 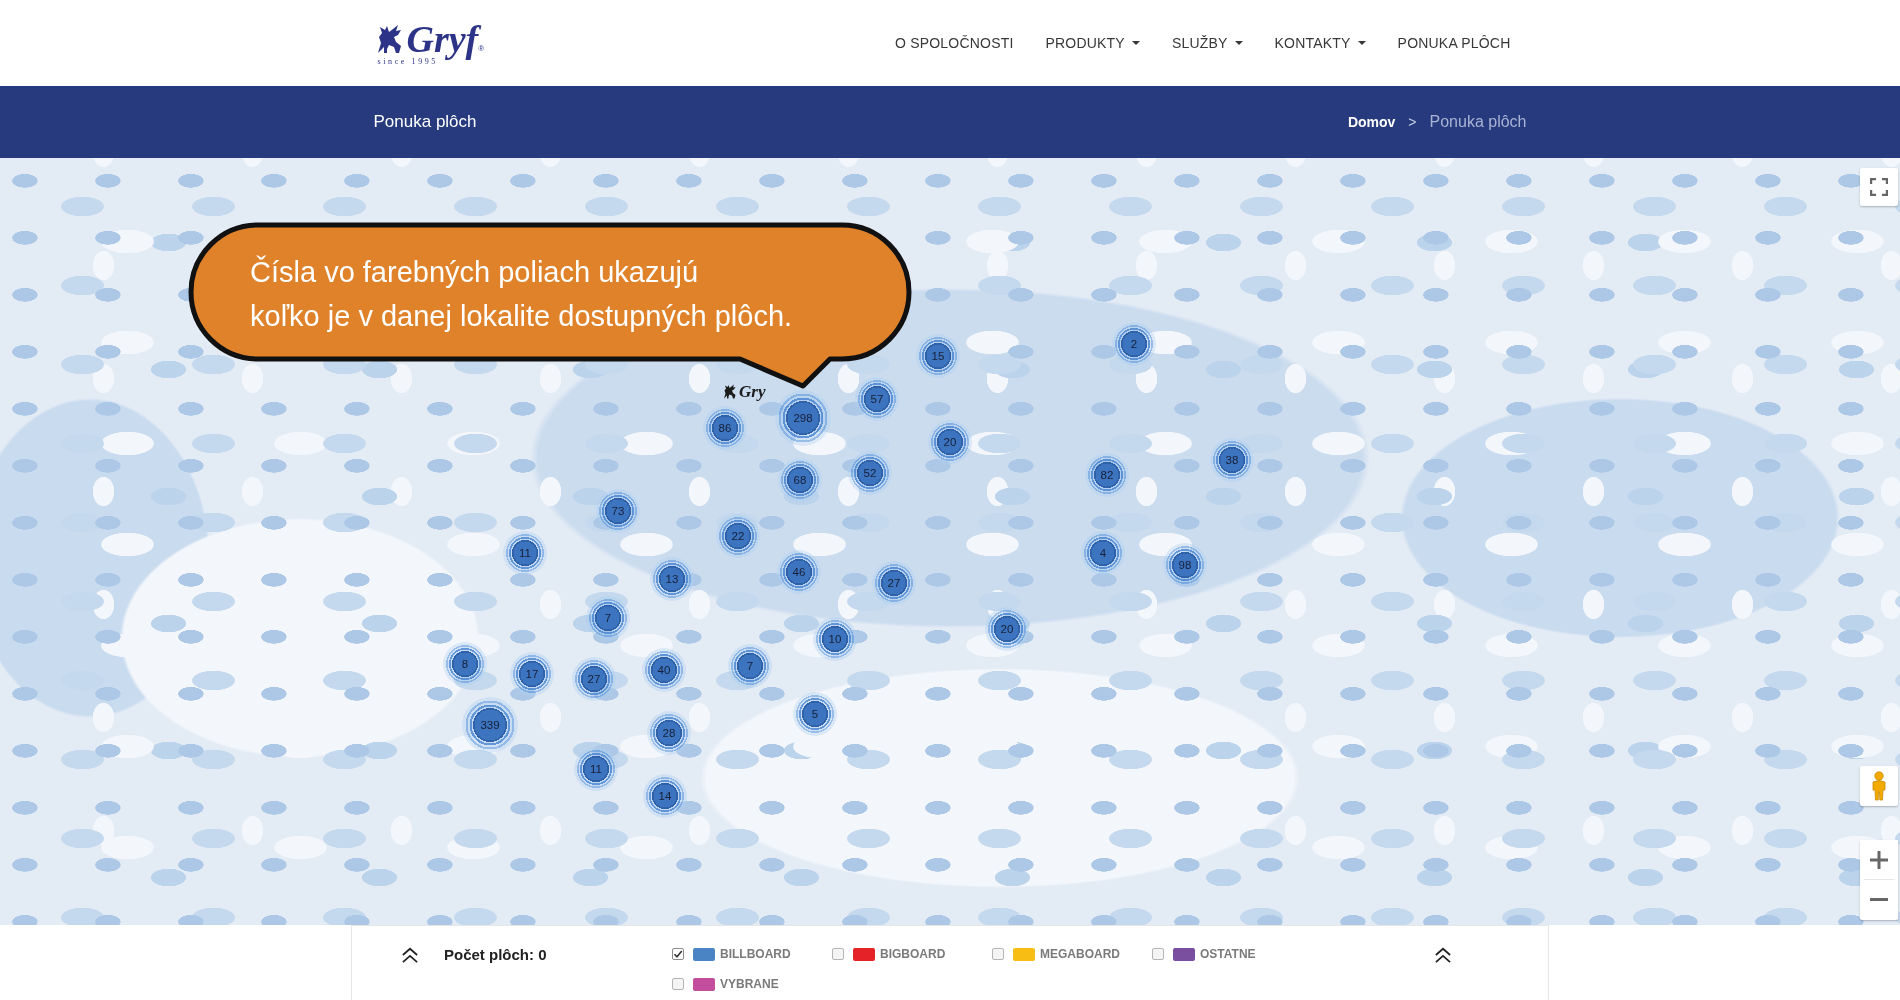 What do you see at coordinates (664, 670) in the screenshot?
I see `cluster-marker: 40` at bounding box center [664, 670].